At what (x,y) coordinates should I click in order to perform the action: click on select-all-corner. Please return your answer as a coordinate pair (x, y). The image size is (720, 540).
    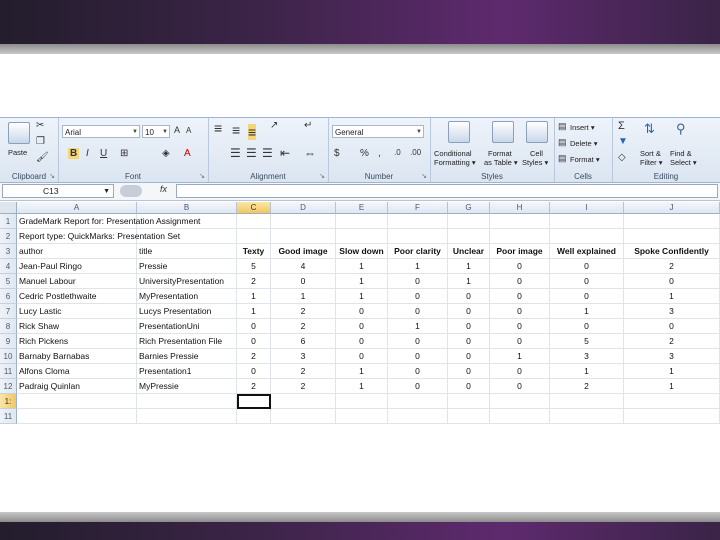
    Looking at the image, I should click on (8, 208).